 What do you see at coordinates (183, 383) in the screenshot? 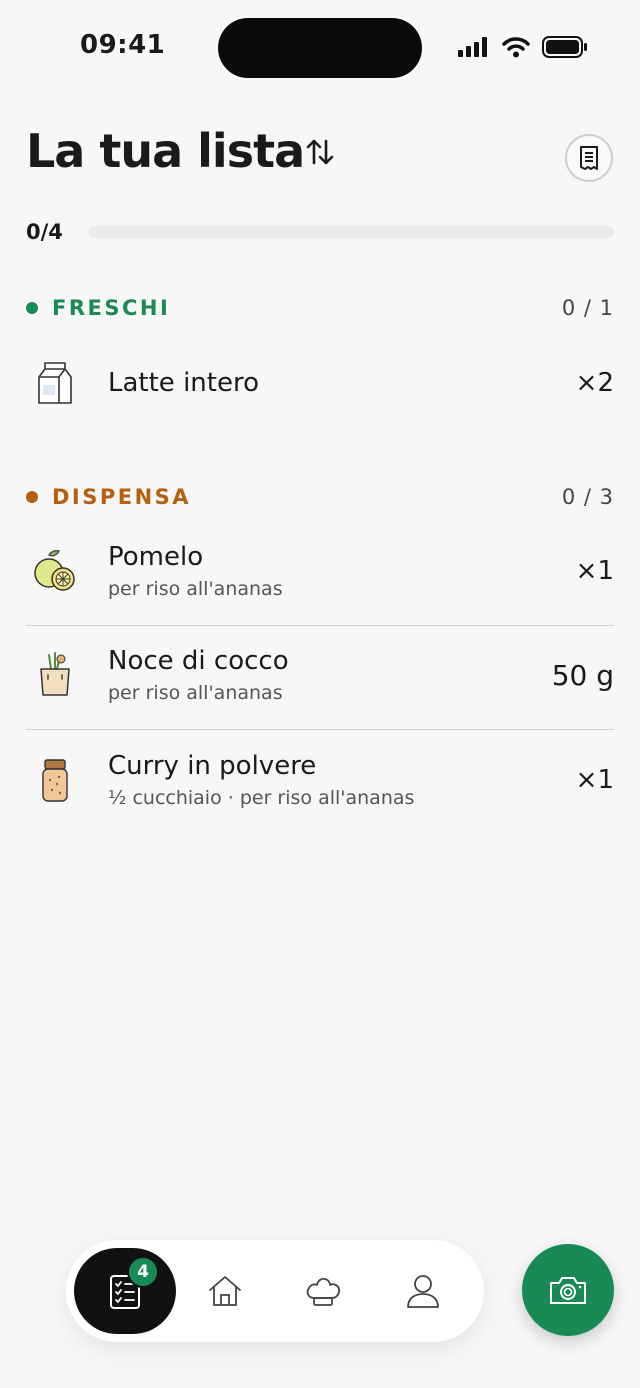
I see `item-name: Latte intero` at bounding box center [183, 383].